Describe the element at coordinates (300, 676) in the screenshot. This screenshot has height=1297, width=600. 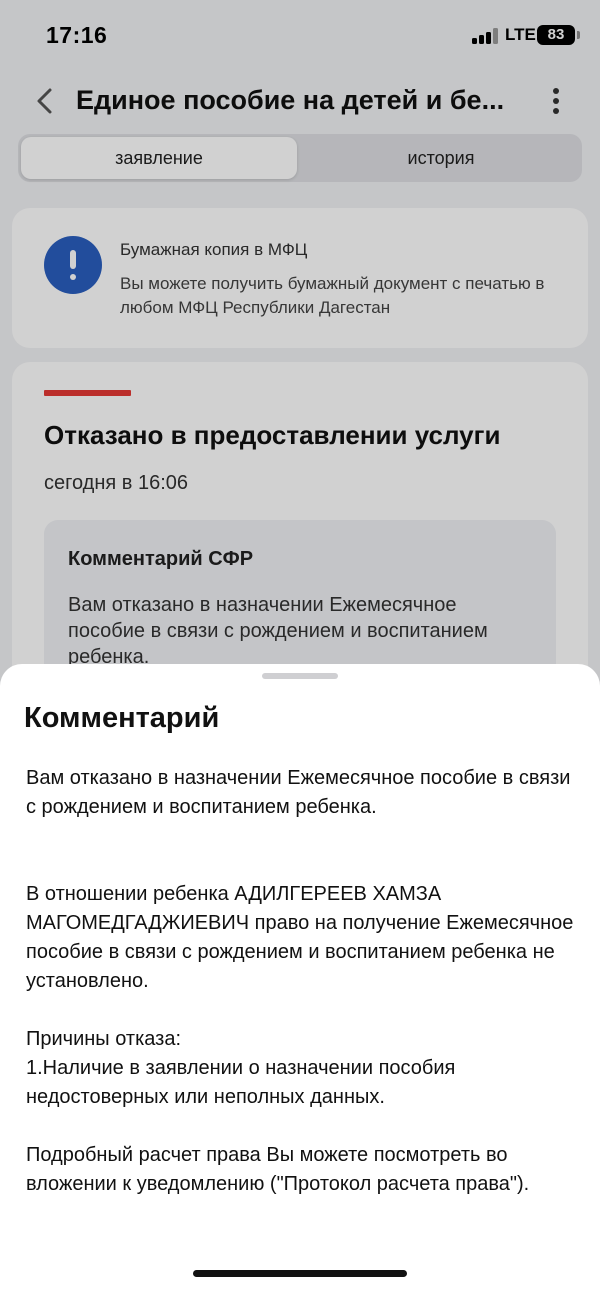
I see `sheet-handle` at that location.